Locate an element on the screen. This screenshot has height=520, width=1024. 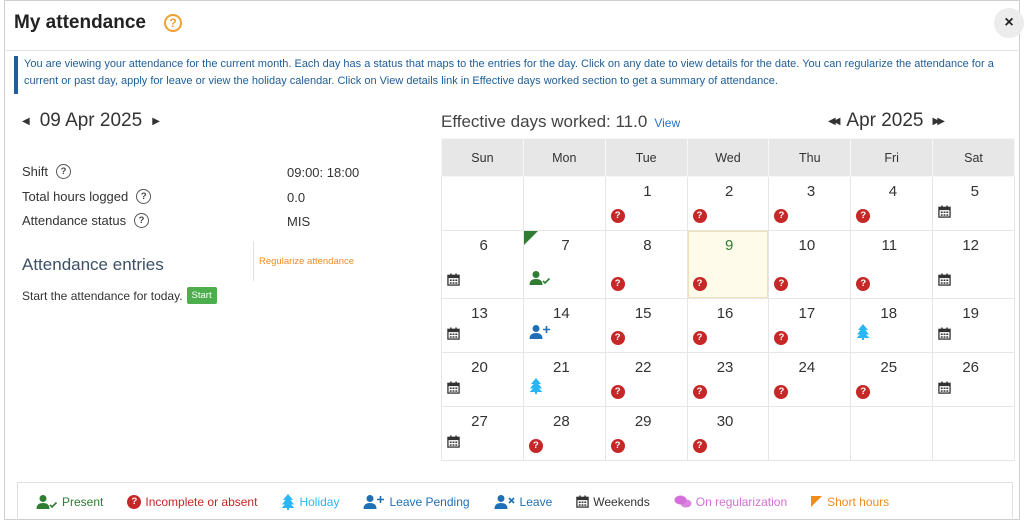
day-number: 15 is located at coordinates (643, 313).